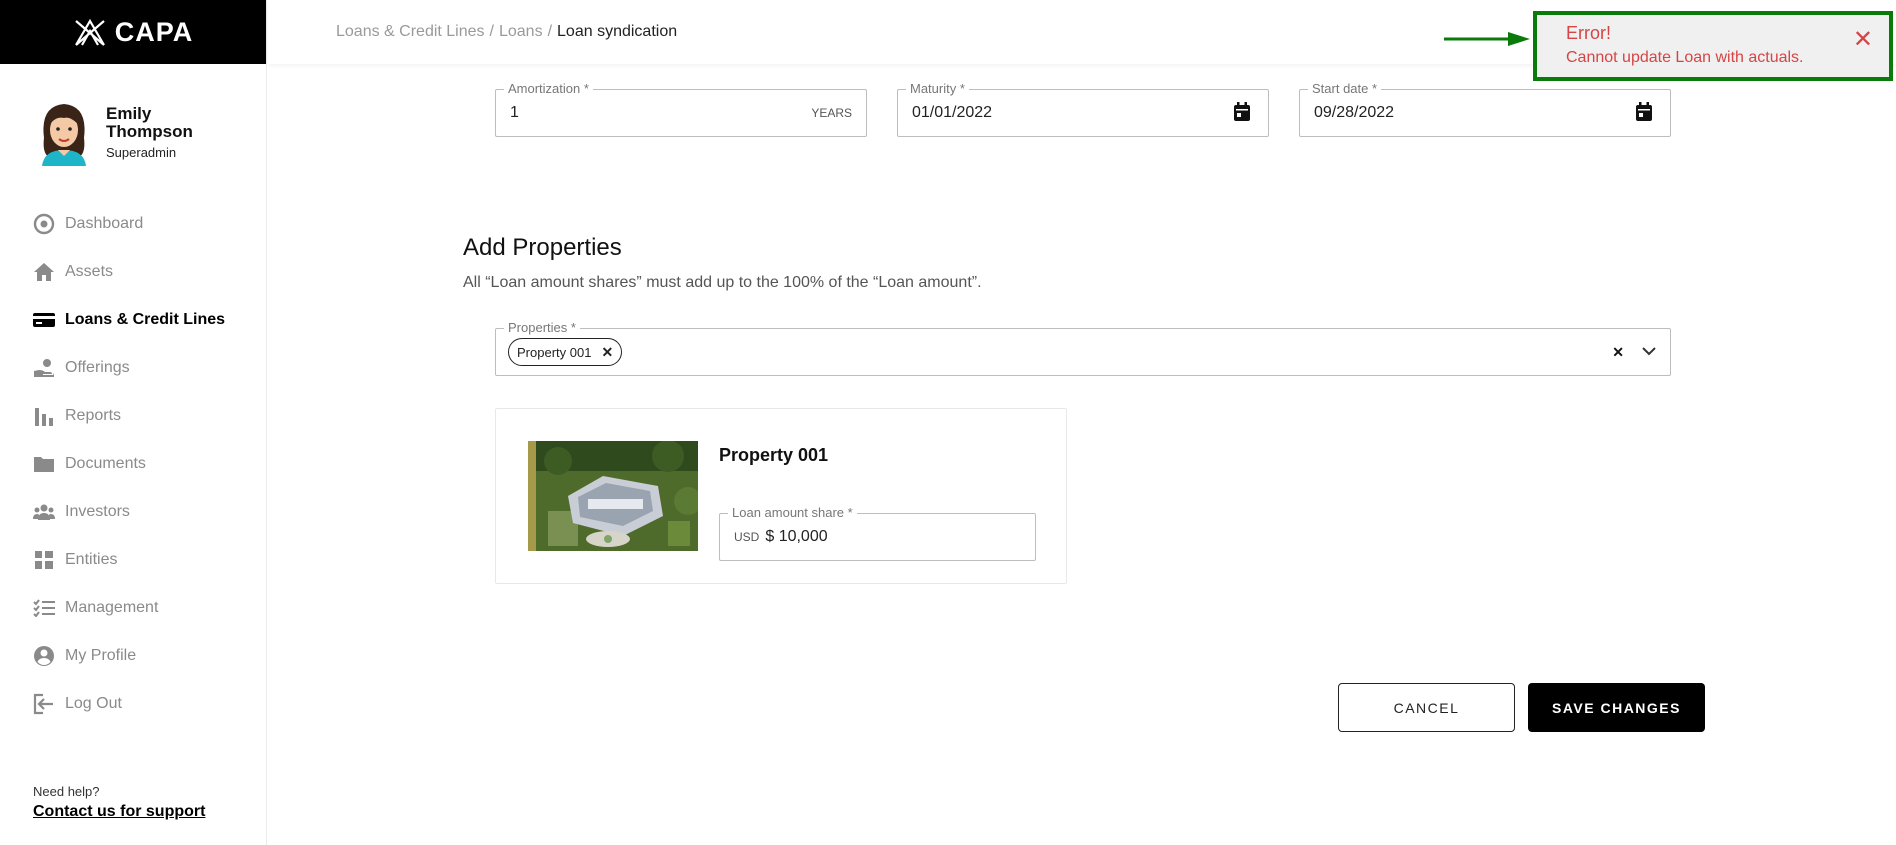 Image resolution: width=1896 pixels, height=845 pixels. What do you see at coordinates (681, 109) in the screenshot?
I see `amortization-field: Amortization * 1 YEARS` at bounding box center [681, 109].